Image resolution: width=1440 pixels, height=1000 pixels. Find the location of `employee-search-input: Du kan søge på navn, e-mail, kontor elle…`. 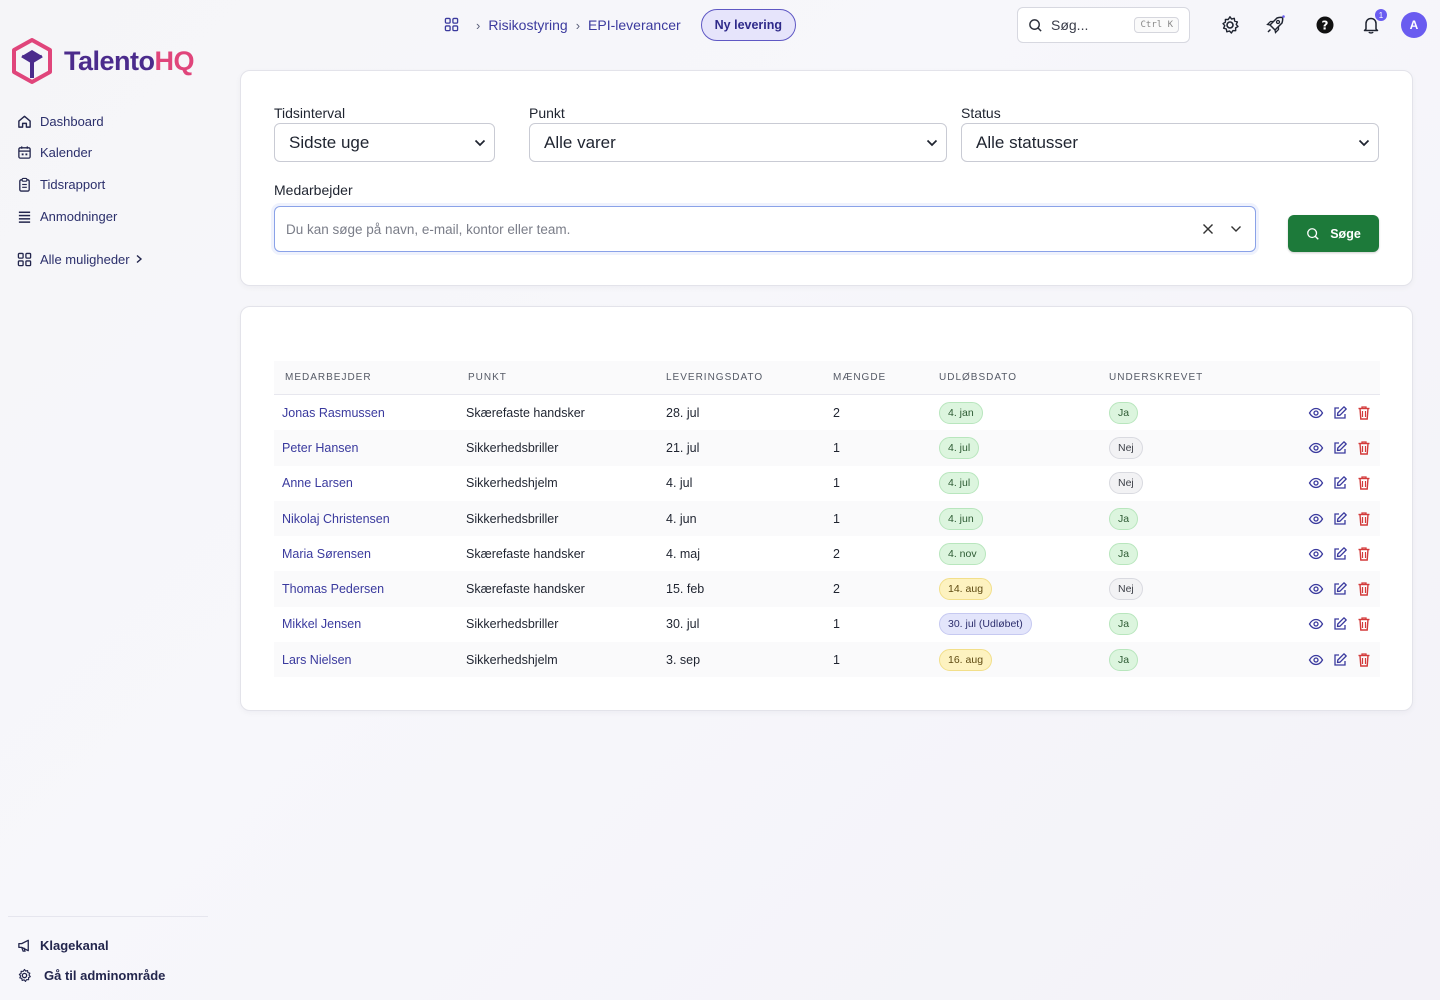

employee-search-input: Du kan søge på navn, e-mail, kontor elle… is located at coordinates (765, 229).